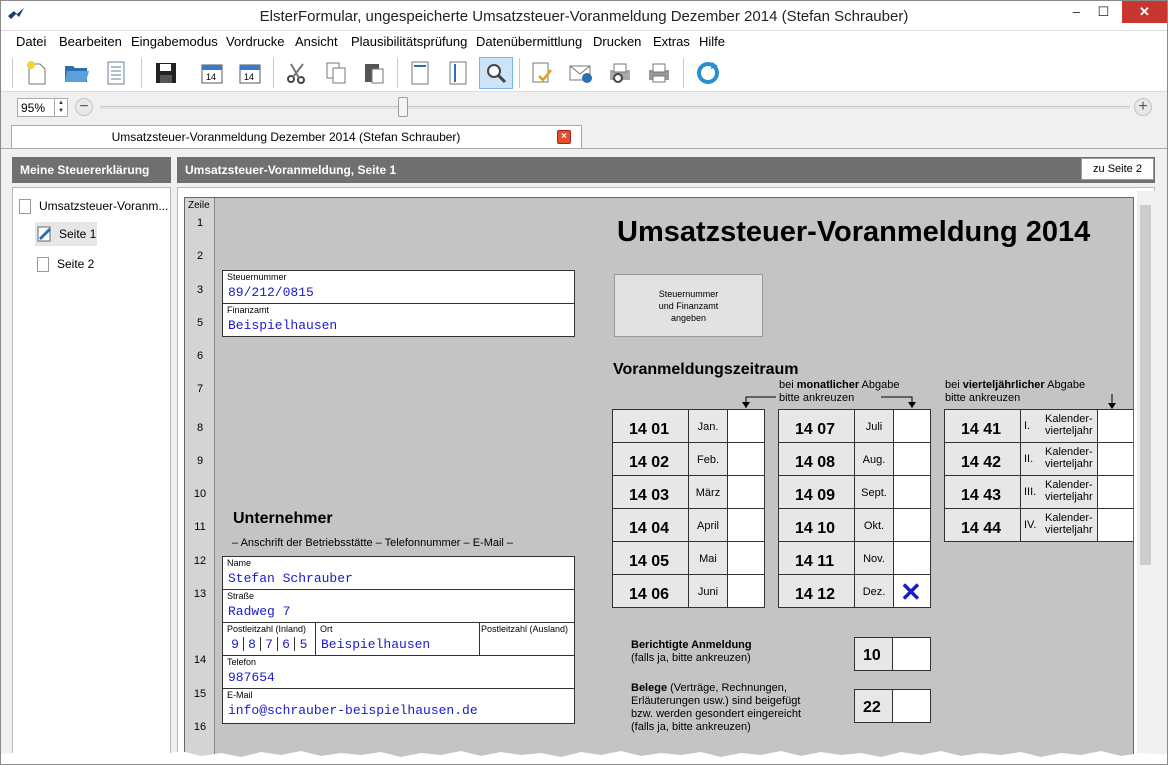  I want to click on refresh-icon, so click(708, 73).